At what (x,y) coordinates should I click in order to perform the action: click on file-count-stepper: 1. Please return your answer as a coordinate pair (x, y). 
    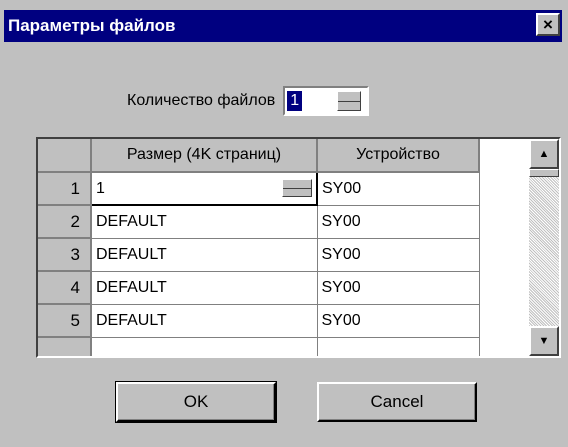
    Looking at the image, I should click on (326, 101).